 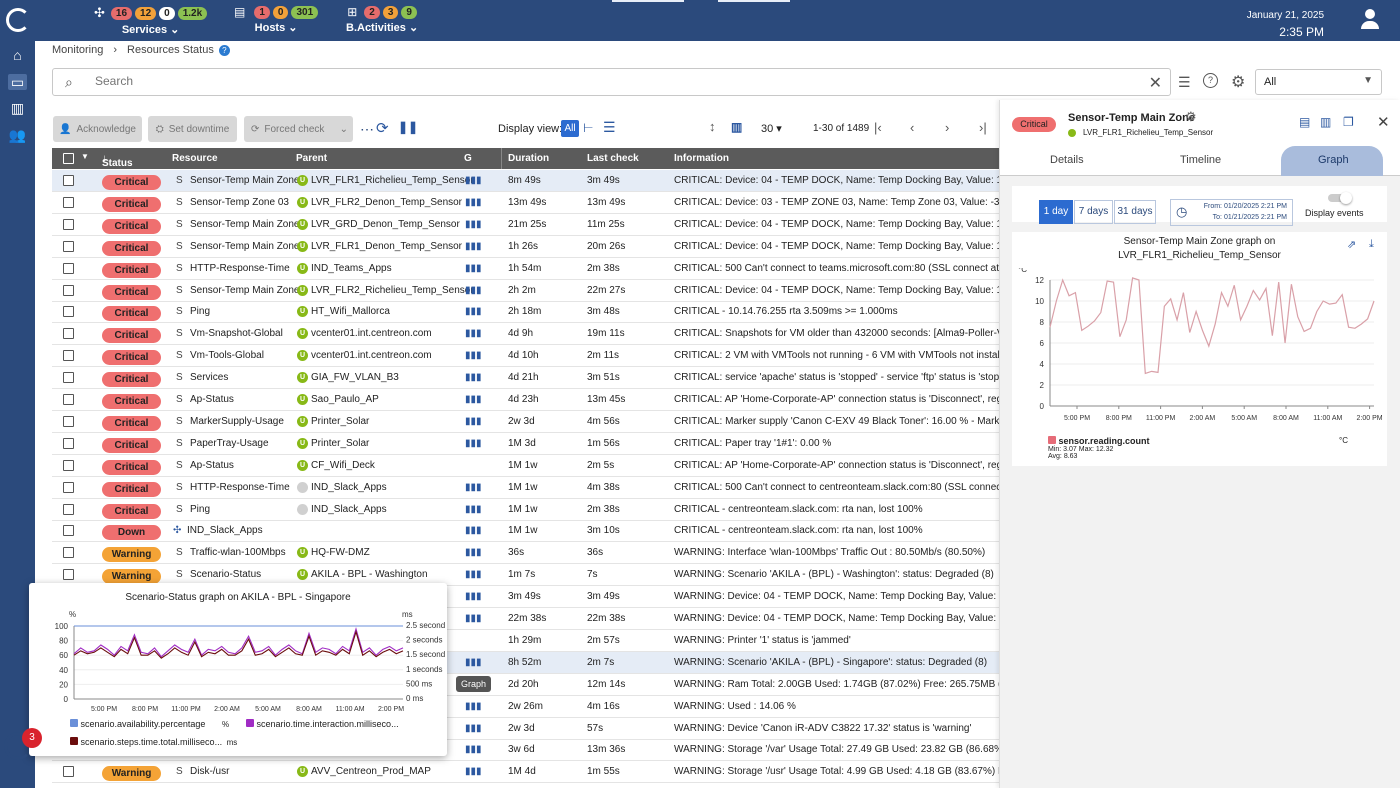 I want to click on search-input, so click(x=595, y=81).